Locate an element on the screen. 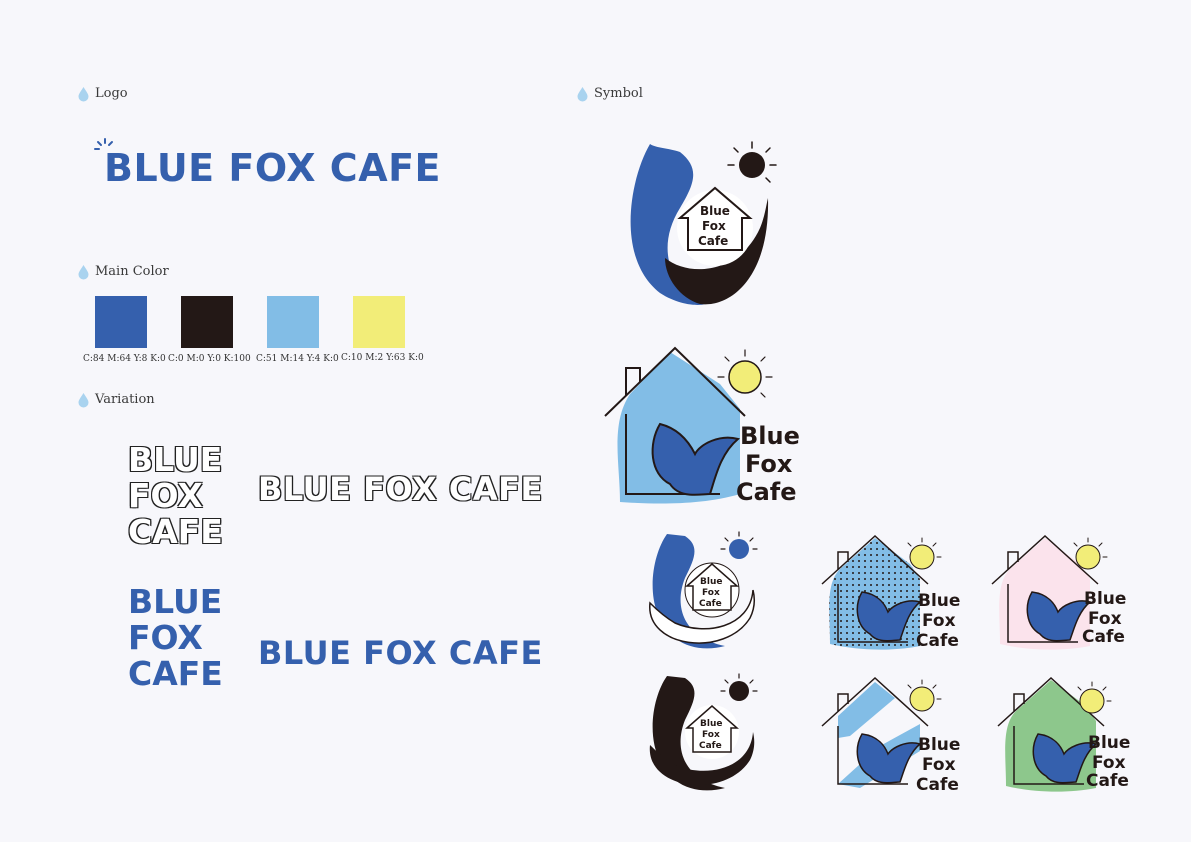 This screenshot has height=842, width=1191. symbol-house-mark: Blue Fox Cafe is located at coordinates (702, 426).